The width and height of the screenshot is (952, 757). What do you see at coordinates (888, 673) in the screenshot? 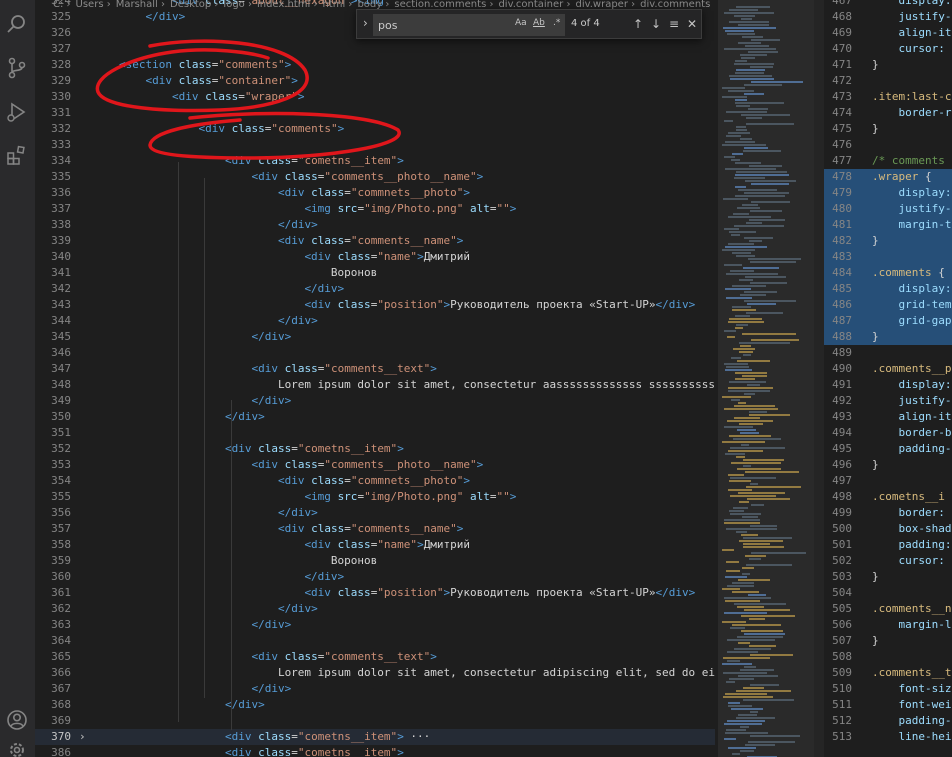
I see `css-line: 509 .comments__t` at bounding box center [888, 673].